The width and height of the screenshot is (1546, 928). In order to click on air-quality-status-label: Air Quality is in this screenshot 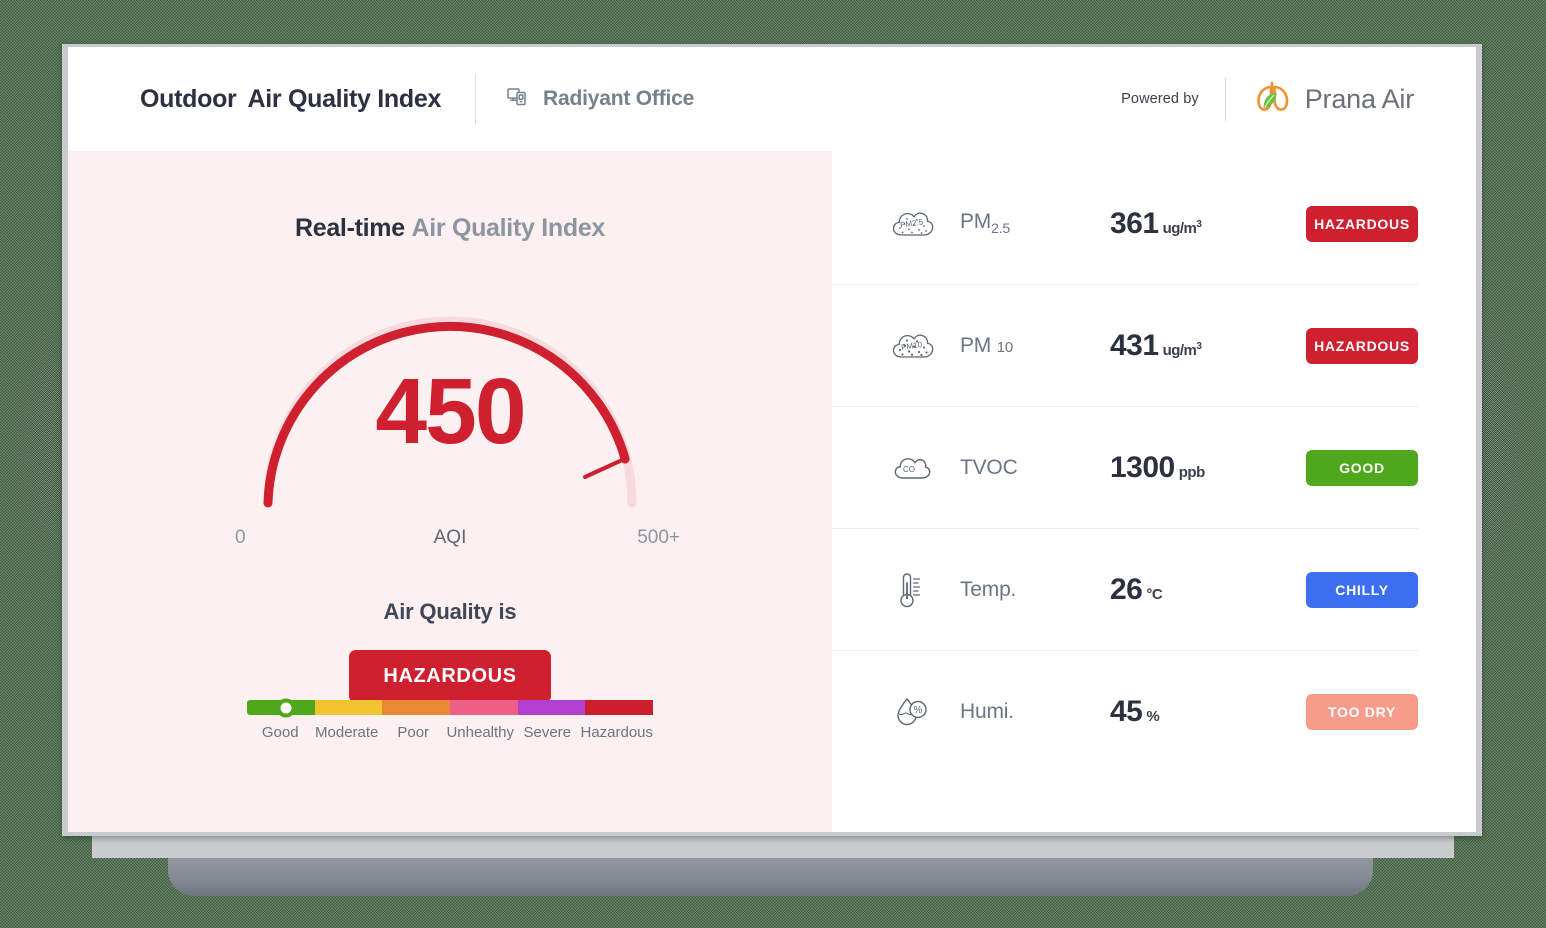, I will do `click(450, 611)`.